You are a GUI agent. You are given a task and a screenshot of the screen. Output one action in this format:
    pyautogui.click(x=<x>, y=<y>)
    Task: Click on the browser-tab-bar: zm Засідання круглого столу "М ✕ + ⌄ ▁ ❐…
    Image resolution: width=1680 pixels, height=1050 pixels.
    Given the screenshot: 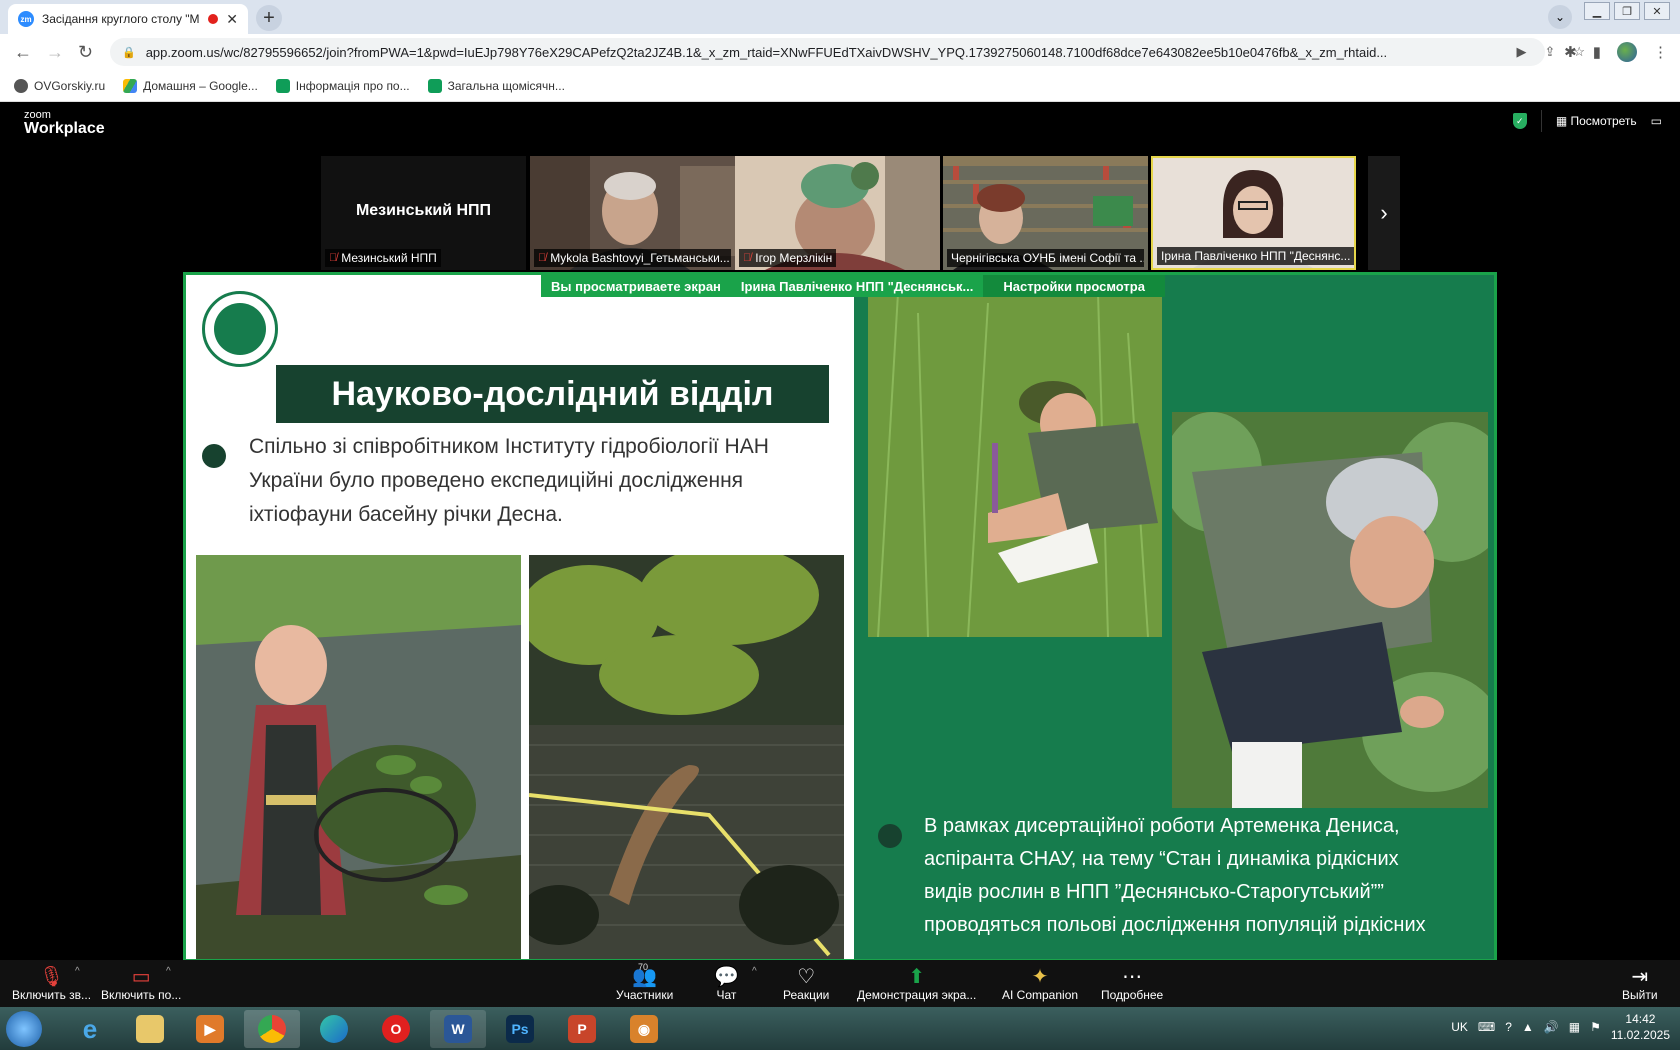 What is the action you would take?
    pyautogui.click(x=840, y=17)
    